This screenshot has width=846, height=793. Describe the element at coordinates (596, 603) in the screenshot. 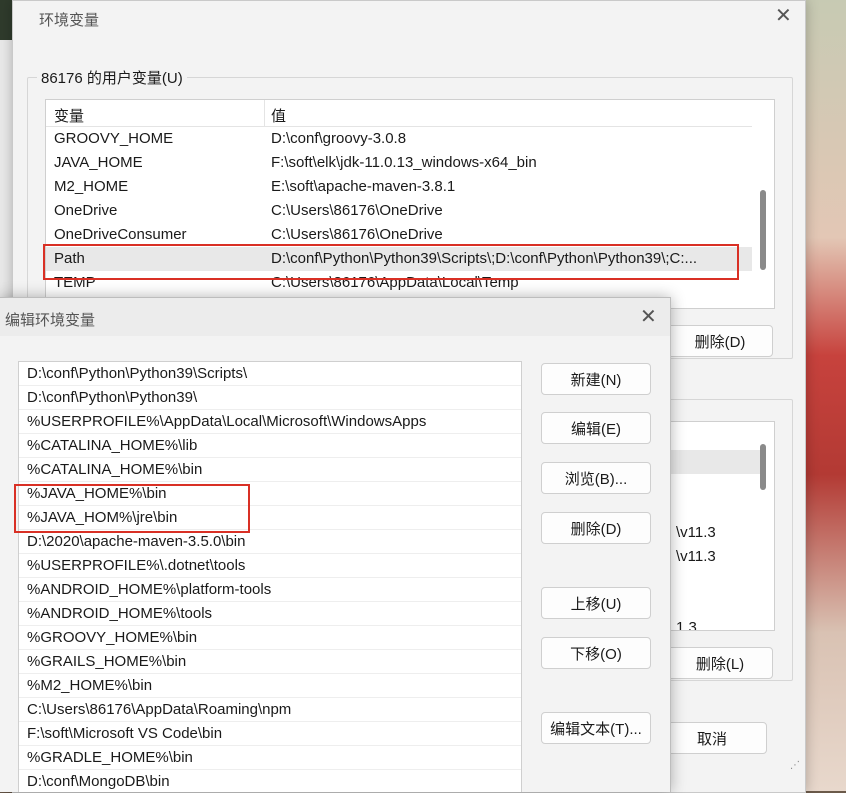

I see `move-up-button: 上移(U)` at that location.